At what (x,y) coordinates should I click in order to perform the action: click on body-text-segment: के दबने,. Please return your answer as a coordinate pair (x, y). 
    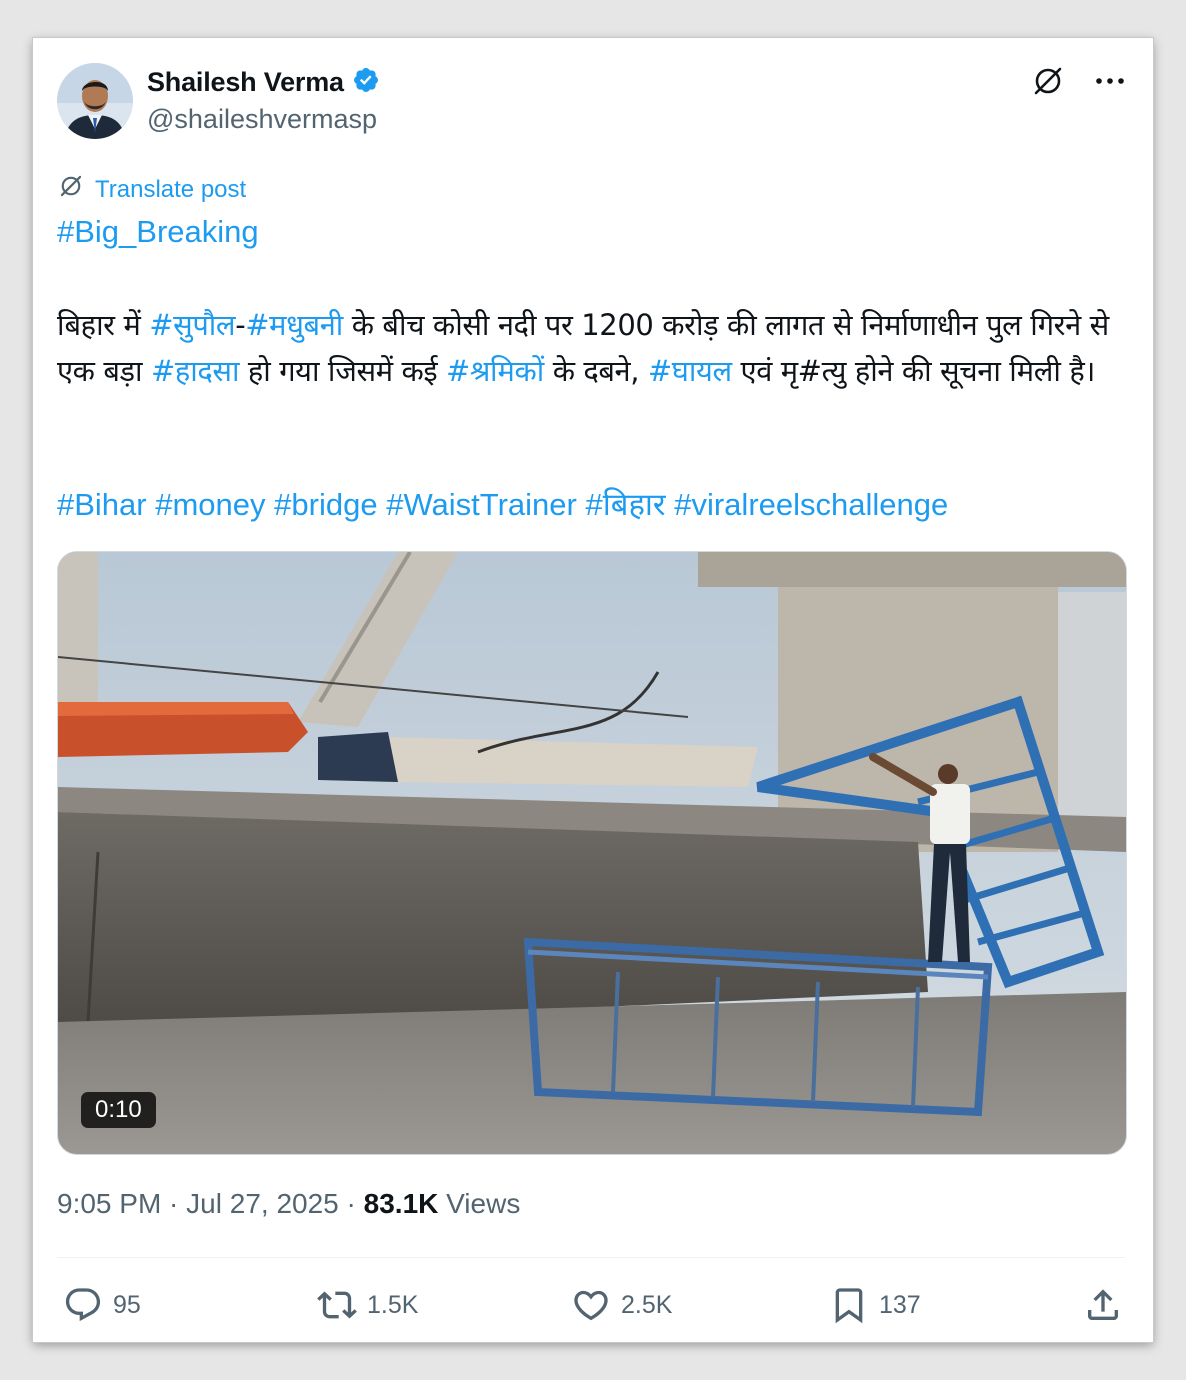
    Looking at the image, I should click on (595, 371).